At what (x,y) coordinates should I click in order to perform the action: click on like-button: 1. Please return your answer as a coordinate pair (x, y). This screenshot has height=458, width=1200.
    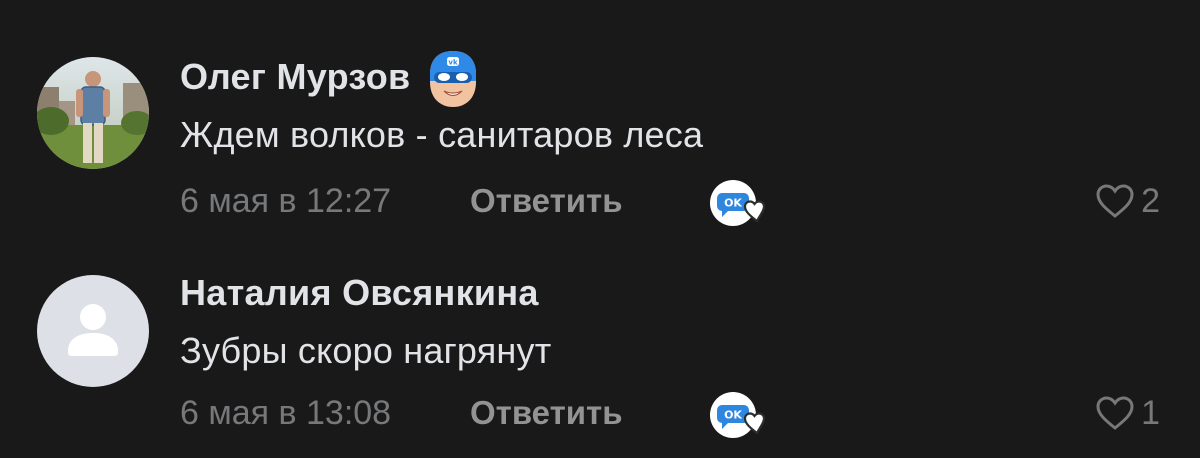
    Looking at the image, I should click on (1127, 413).